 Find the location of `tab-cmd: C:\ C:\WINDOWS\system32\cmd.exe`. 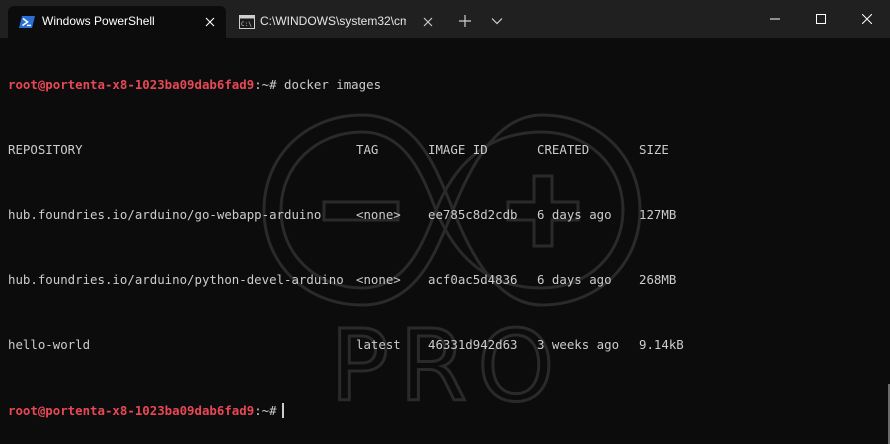

tab-cmd: C:\ C:\WINDOWS\system32\cmd.exe is located at coordinates (336, 22).